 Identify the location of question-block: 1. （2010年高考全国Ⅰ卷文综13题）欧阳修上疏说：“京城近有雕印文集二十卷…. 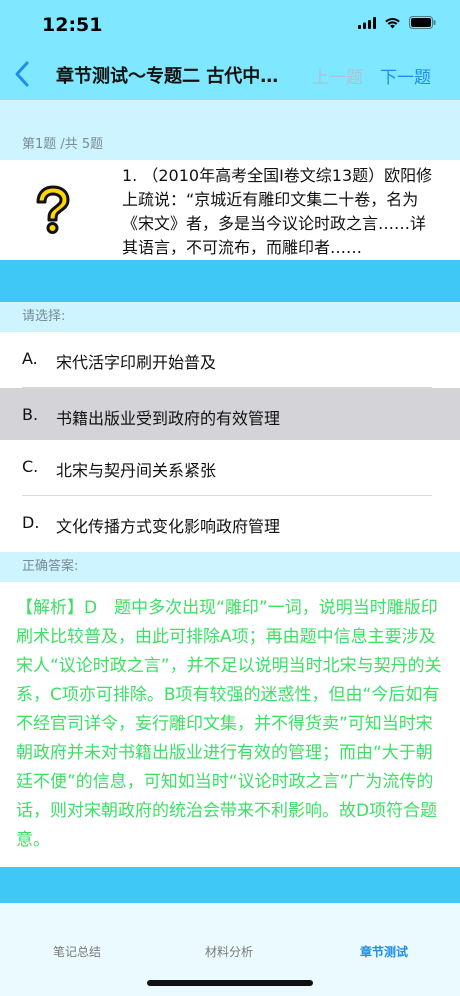
(230, 210).